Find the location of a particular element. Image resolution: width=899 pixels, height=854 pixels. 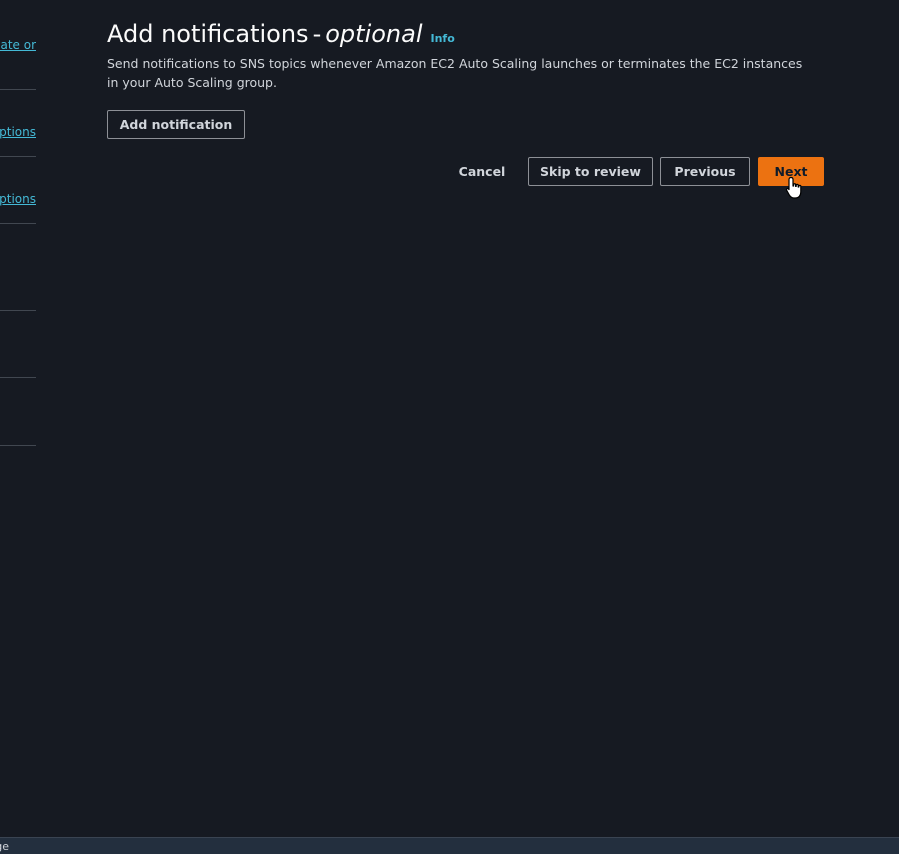

console-footer: CloudShell Feedback Language is located at coordinates (449, 845).